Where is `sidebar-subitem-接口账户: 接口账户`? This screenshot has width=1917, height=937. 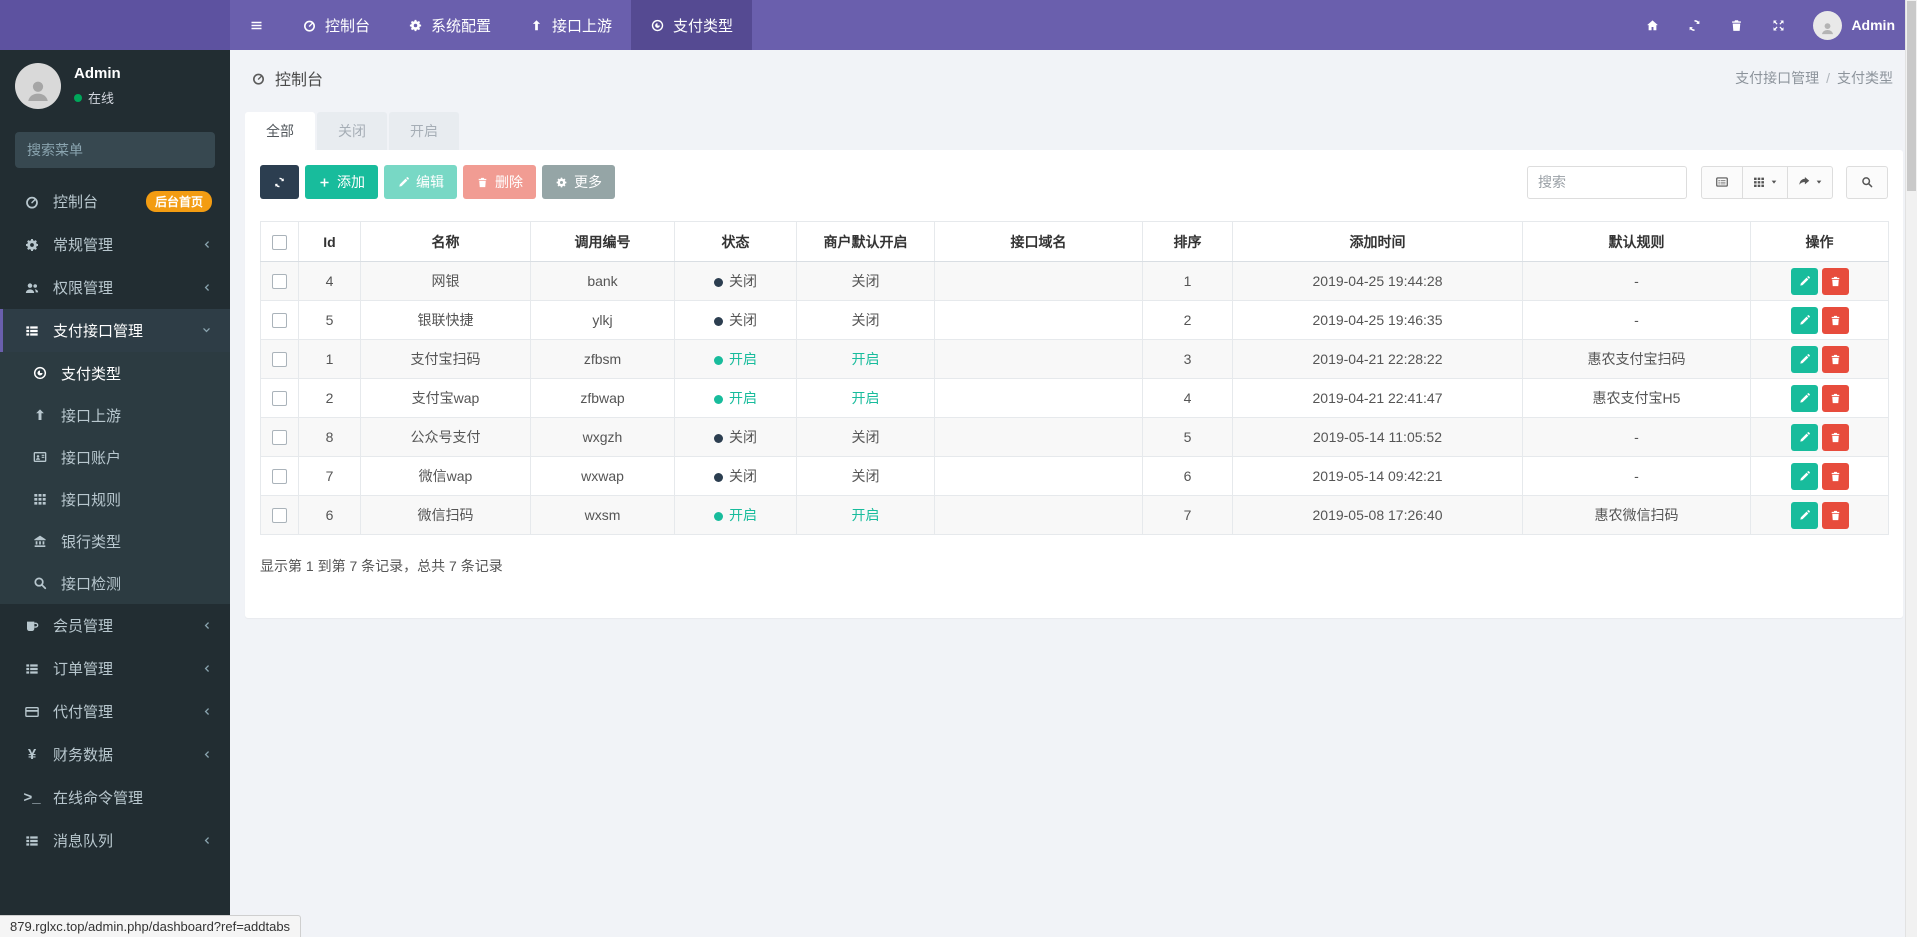
sidebar-subitem-接口账户: 接口账户 is located at coordinates (115, 457).